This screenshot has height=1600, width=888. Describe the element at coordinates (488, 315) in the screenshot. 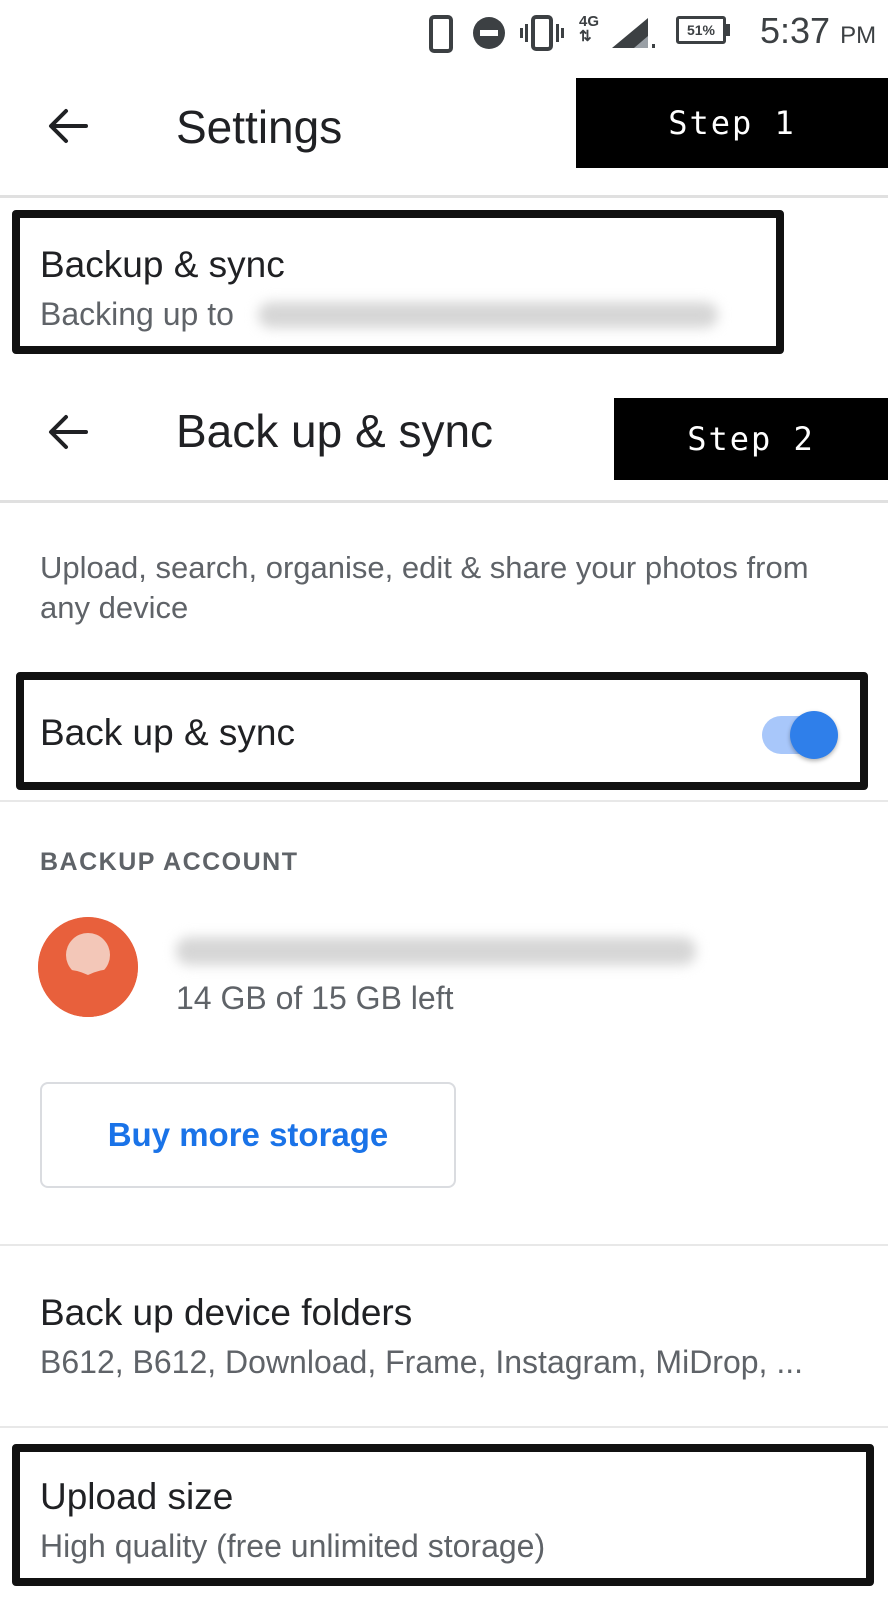

I see `redacted-email` at that location.